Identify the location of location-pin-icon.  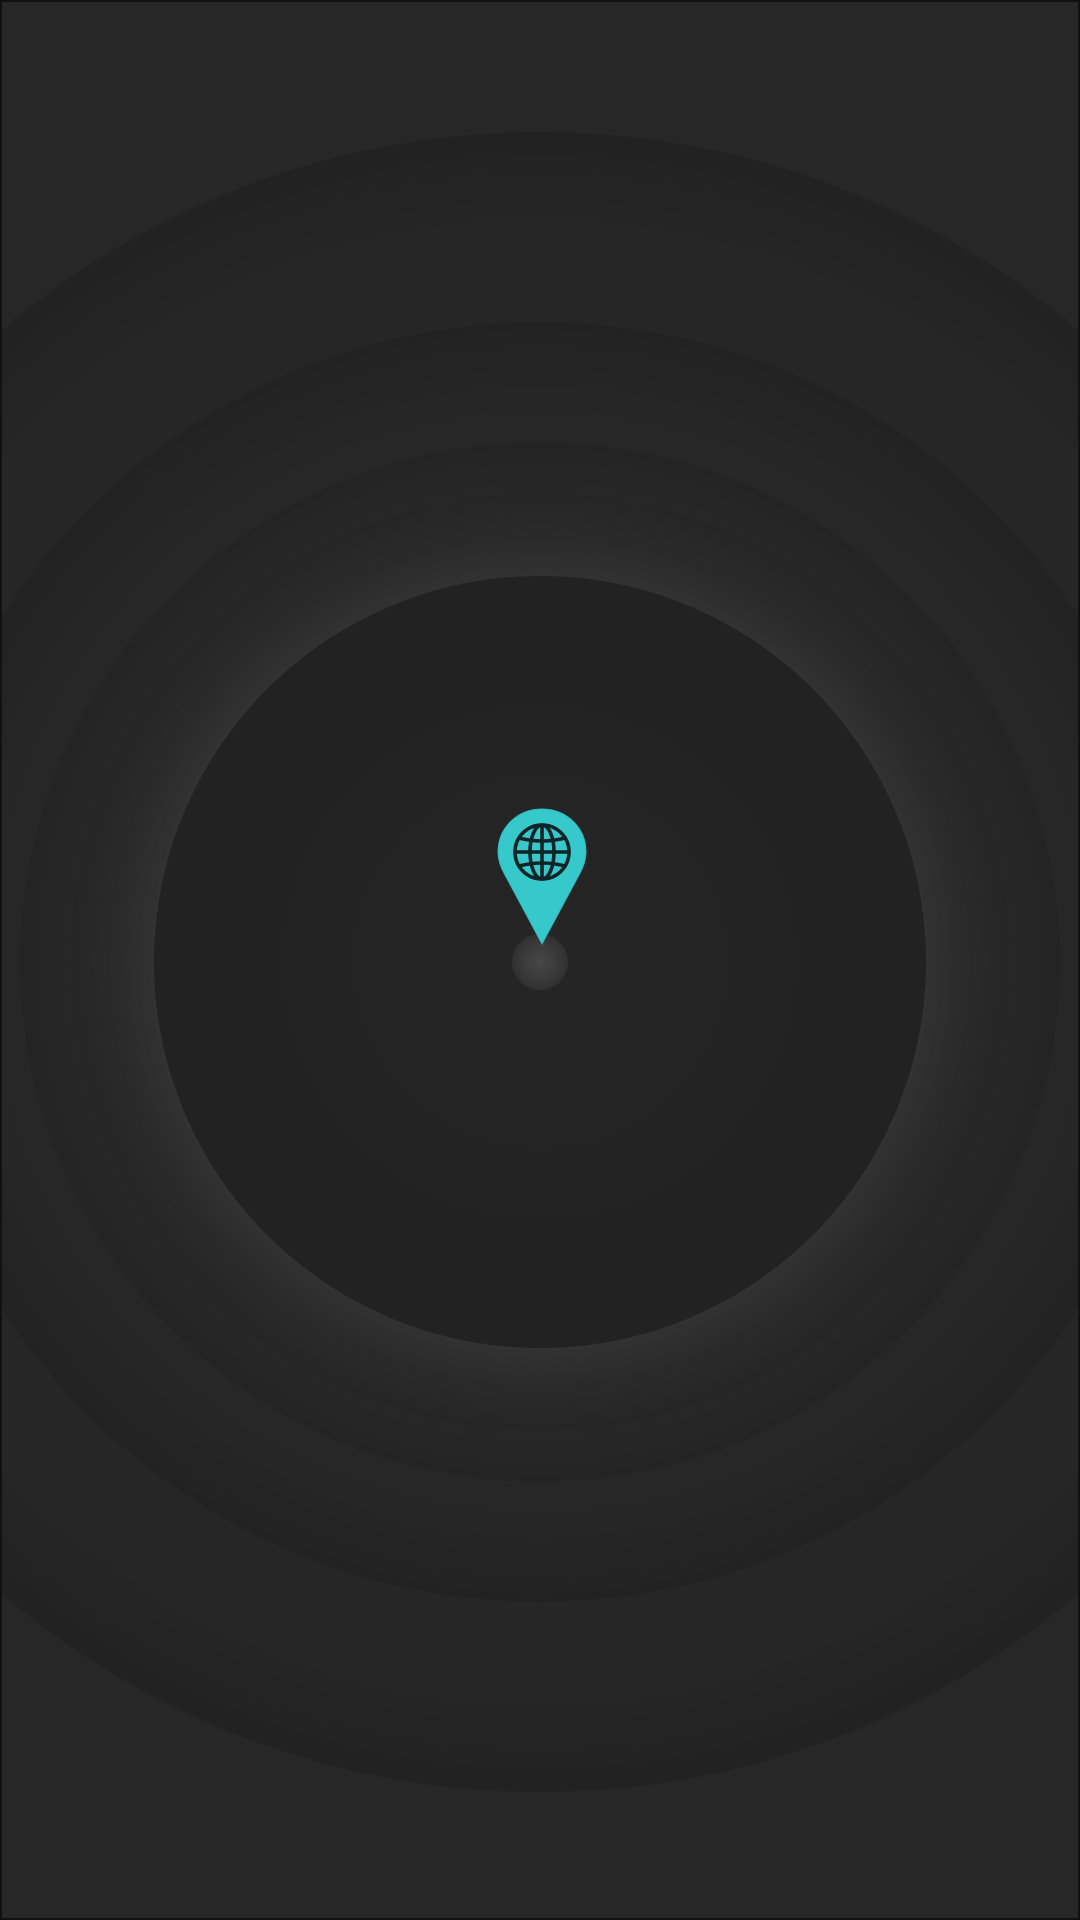
(542, 876).